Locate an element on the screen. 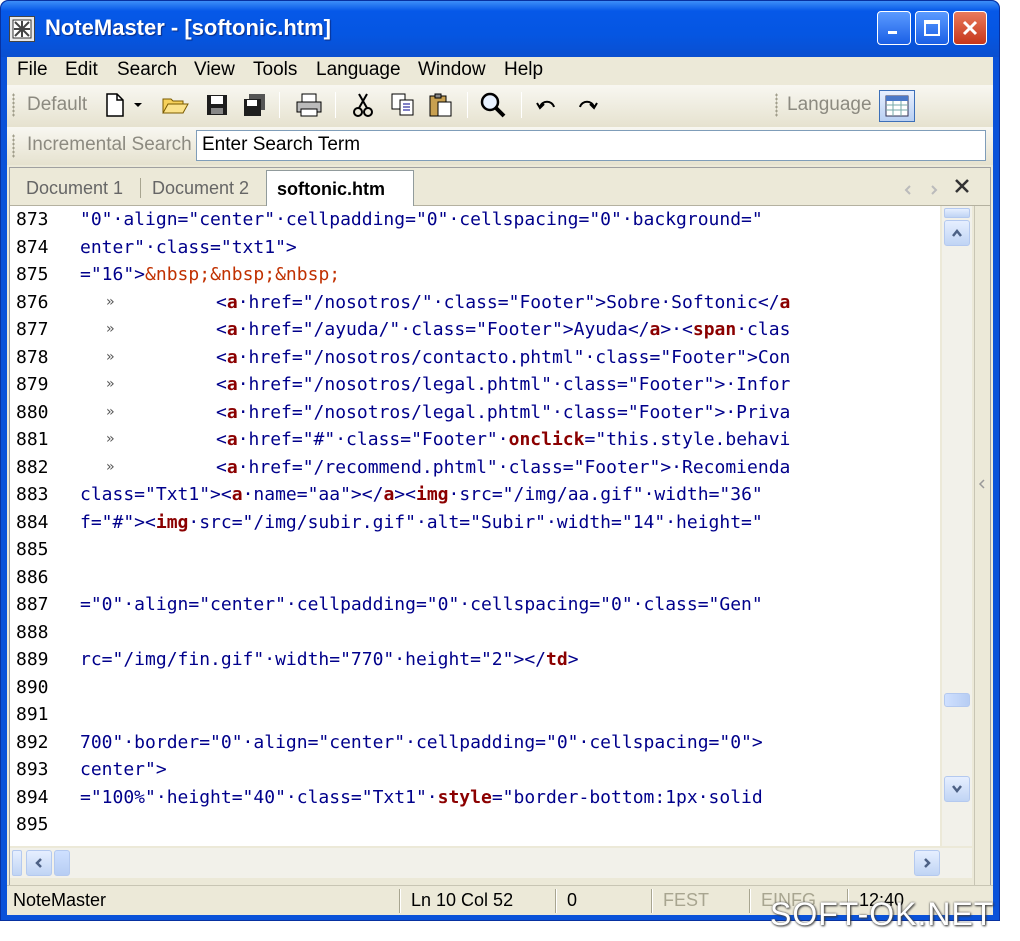 Image resolution: width=1020 pixels, height=941 pixels. calendar-grid-icon is located at coordinates (897, 106).